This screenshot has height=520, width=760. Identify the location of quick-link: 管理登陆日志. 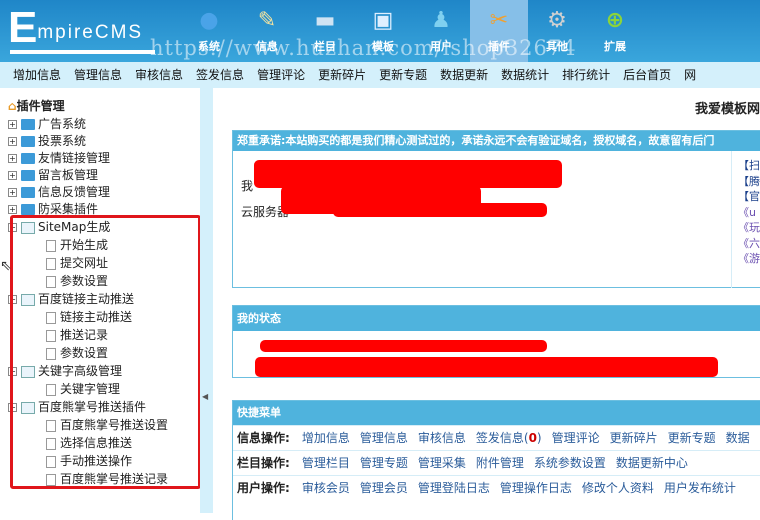
(454, 488).